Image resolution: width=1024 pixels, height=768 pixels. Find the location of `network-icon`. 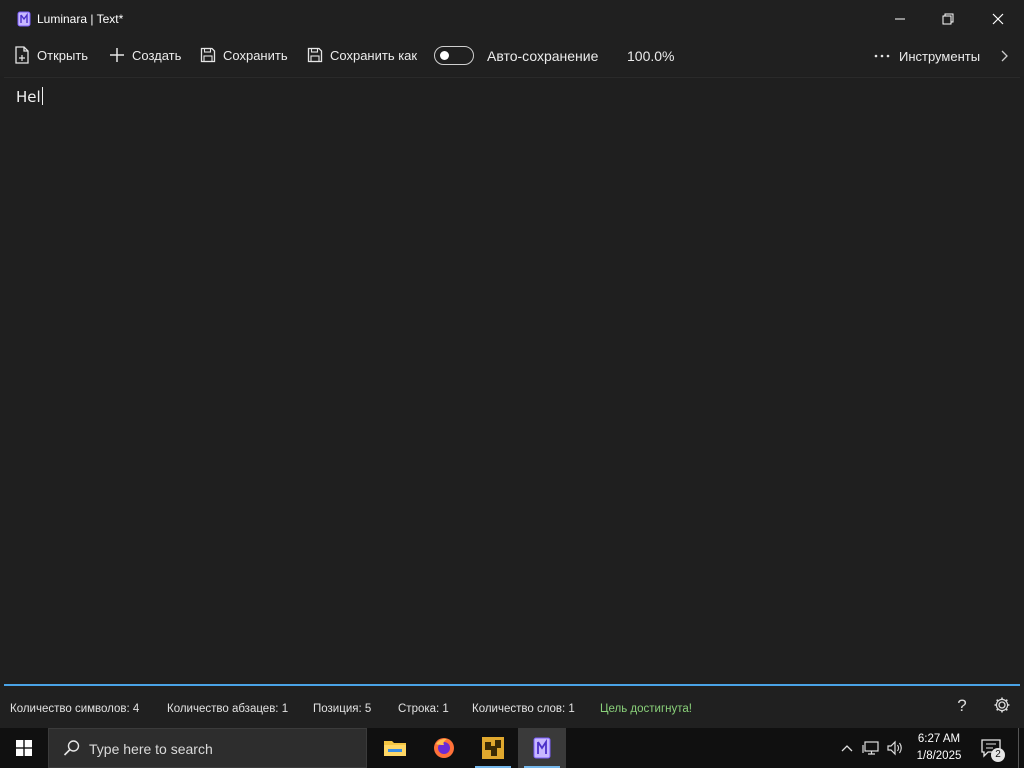

network-icon is located at coordinates (870, 748).